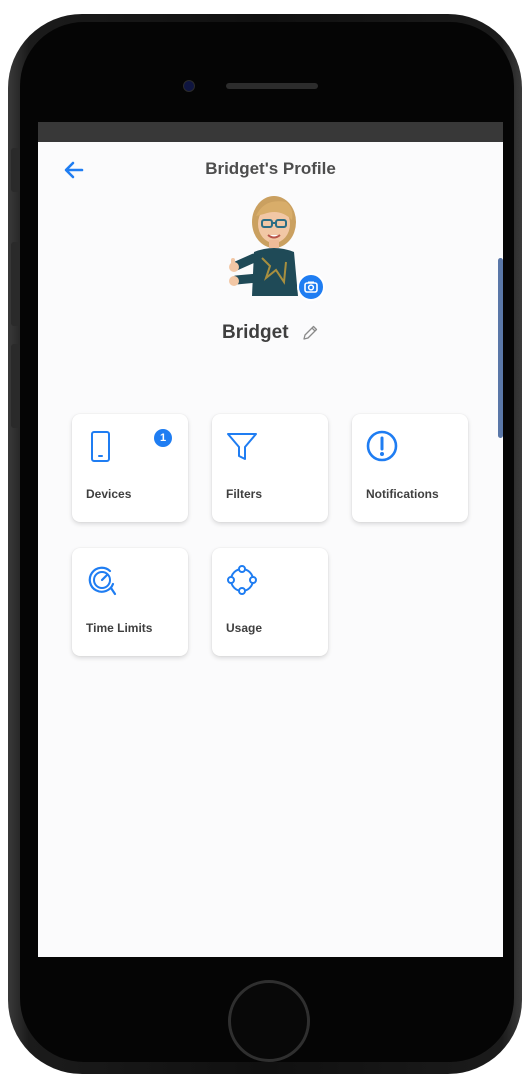  Describe the element at coordinates (100, 446) in the screenshot. I see `phone-icon` at that location.